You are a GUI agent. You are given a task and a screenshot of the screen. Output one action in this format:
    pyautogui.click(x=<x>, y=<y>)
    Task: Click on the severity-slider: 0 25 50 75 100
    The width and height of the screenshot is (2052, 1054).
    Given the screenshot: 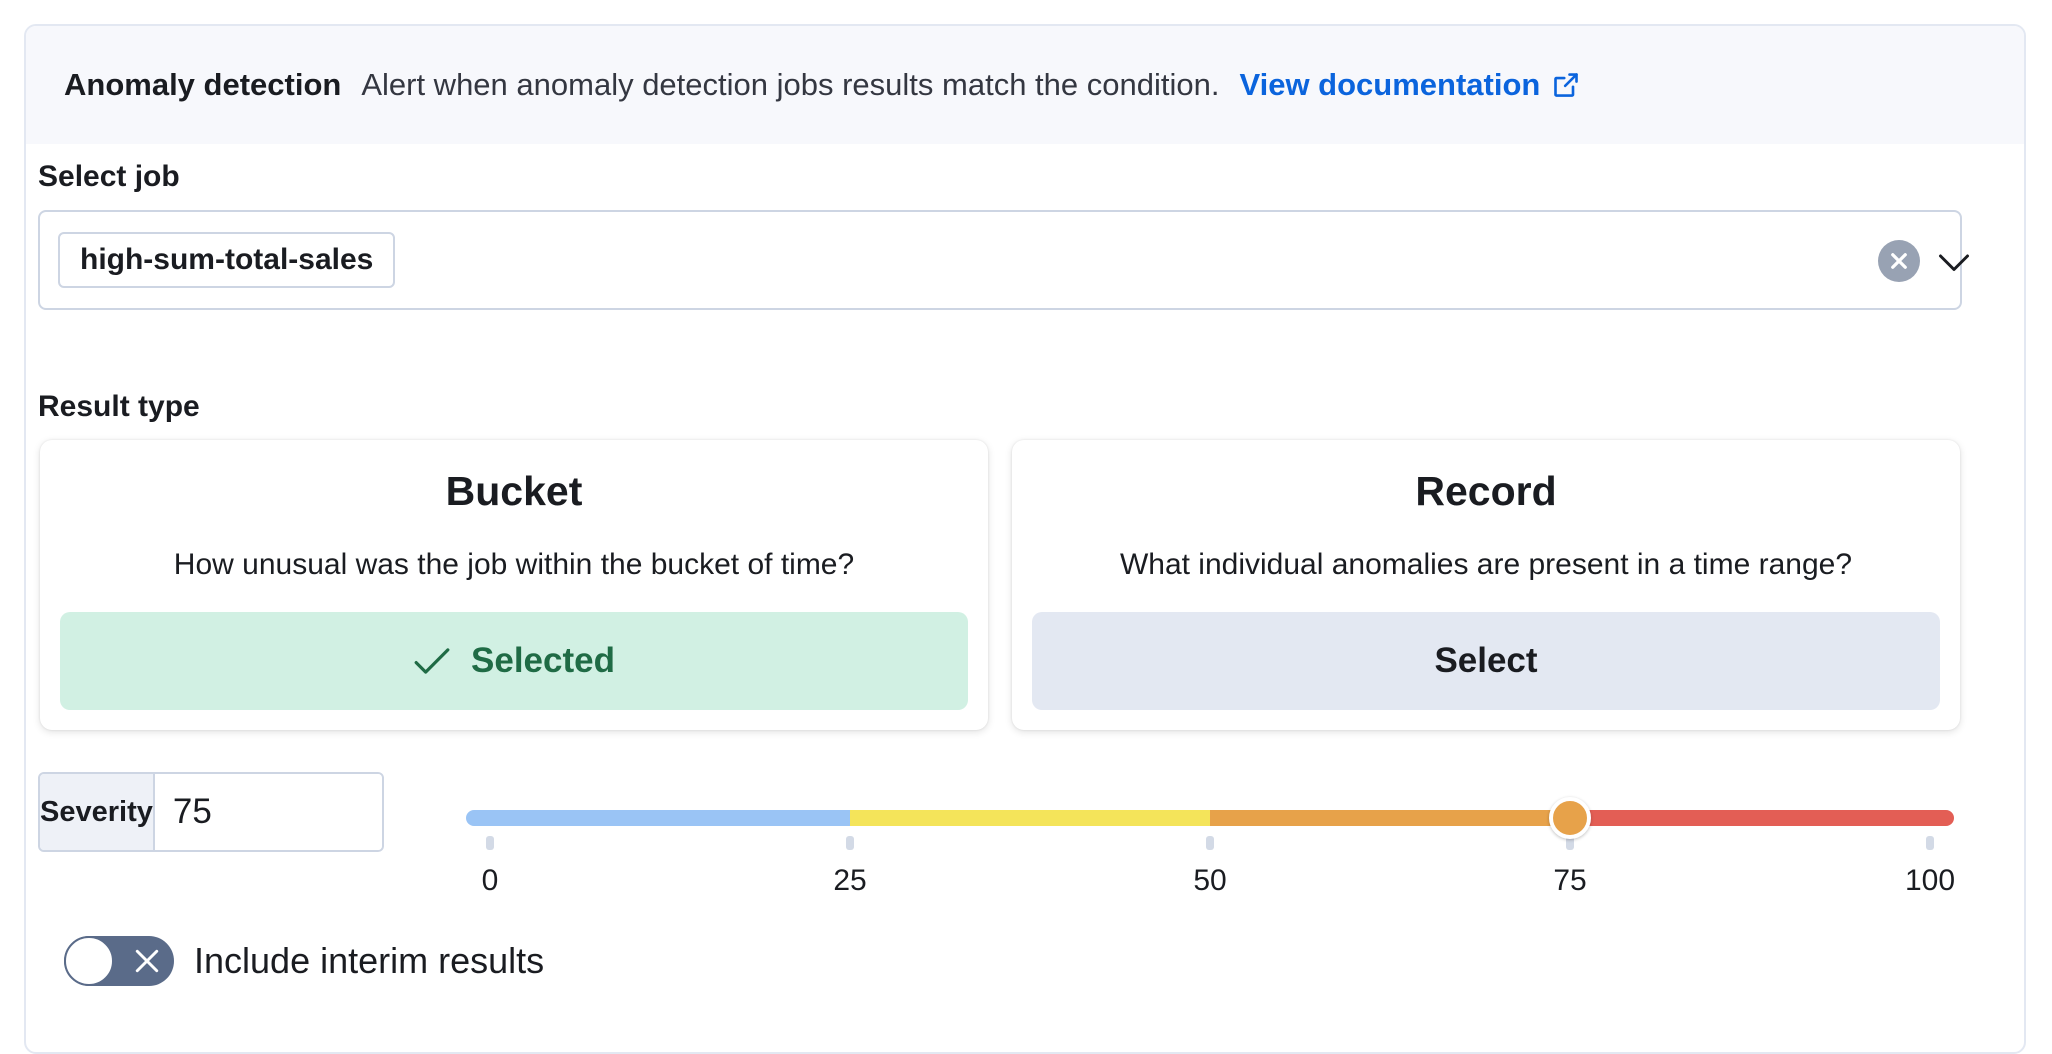 What is the action you would take?
    pyautogui.click(x=1211, y=840)
    